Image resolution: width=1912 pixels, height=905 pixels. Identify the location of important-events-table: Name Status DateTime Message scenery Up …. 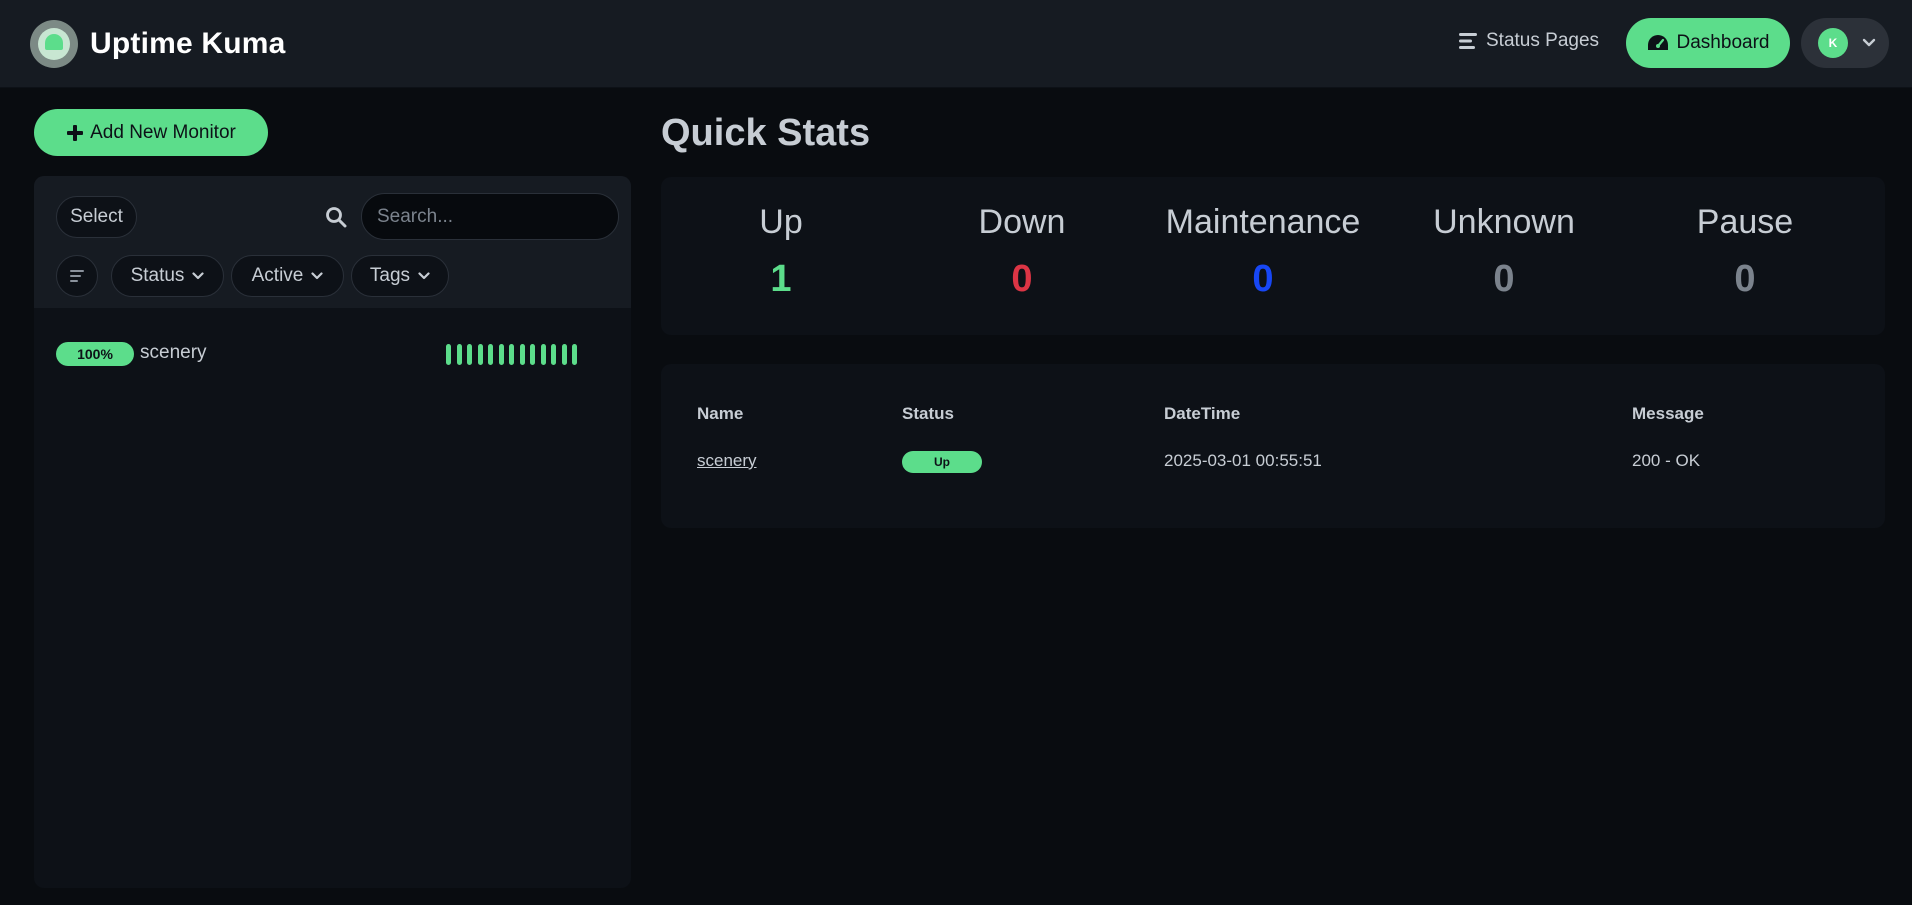
(1273, 446).